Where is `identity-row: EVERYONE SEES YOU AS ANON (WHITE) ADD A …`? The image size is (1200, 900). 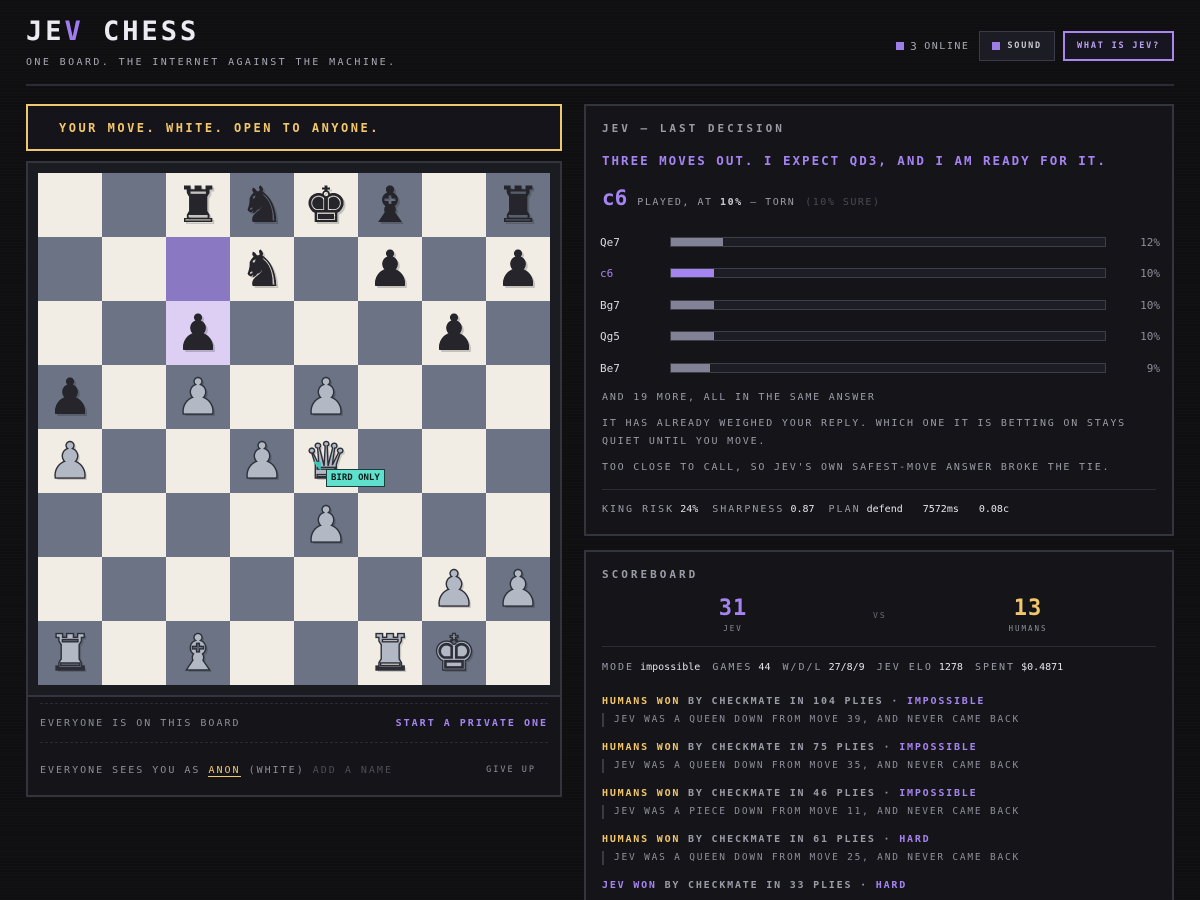 identity-row: EVERYONE SEES YOU AS ANON (WHITE) ADD A … is located at coordinates (294, 770).